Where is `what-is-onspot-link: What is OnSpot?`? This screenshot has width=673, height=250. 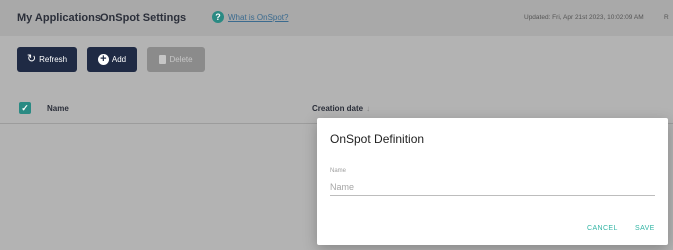 what-is-onspot-link: What is OnSpot? is located at coordinates (258, 17).